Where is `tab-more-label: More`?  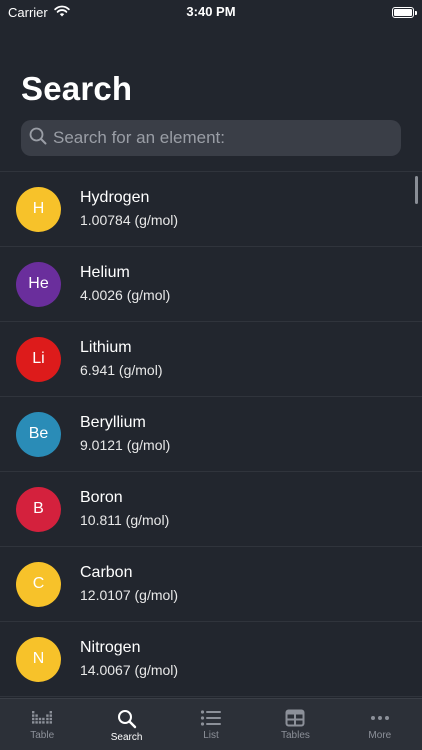
tab-more-label: More is located at coordinates (380, 735).